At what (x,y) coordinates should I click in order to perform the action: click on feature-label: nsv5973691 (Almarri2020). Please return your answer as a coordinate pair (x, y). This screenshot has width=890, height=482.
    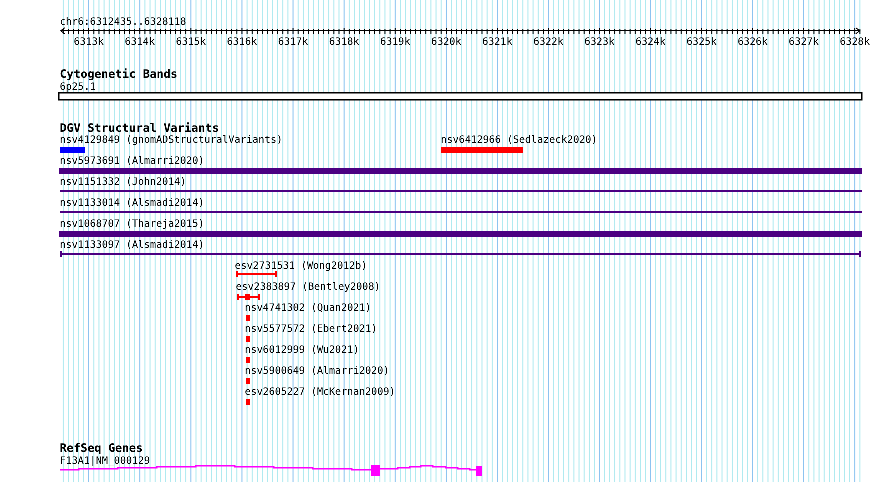
    Looking at the image, I should click on (132, 161).